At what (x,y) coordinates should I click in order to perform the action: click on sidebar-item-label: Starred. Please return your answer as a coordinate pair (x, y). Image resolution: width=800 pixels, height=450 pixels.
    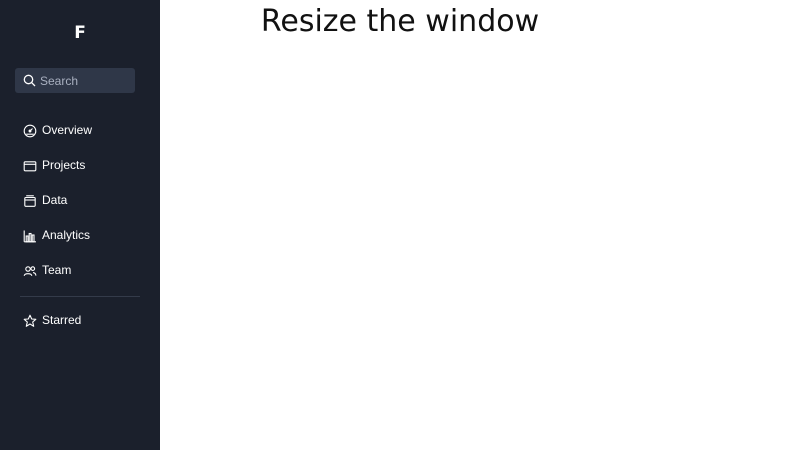
    Looking at the image, I should click on (62, 320).